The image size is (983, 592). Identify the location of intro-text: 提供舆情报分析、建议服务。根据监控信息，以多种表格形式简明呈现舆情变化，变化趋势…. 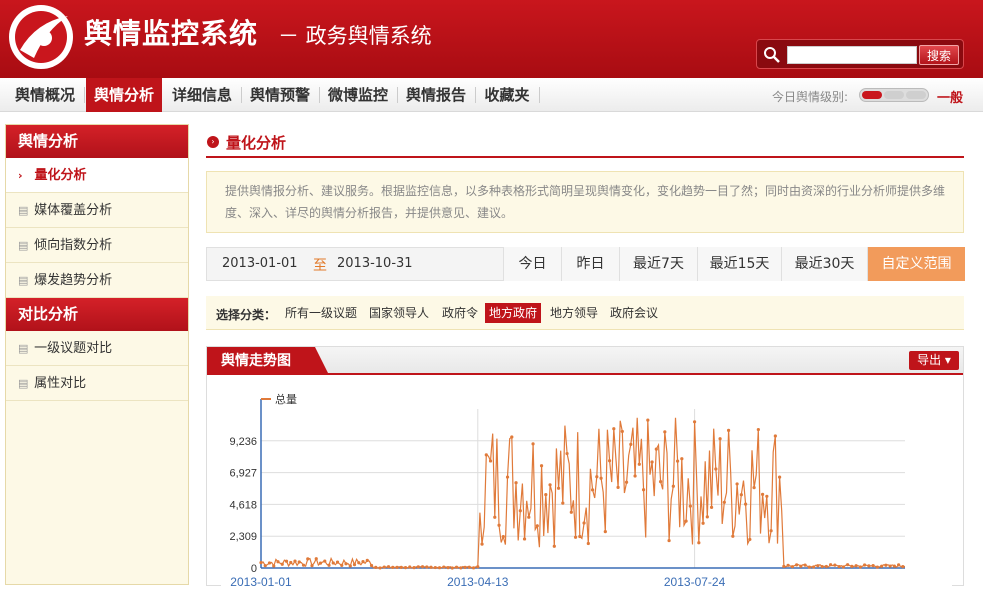
(585, 202).